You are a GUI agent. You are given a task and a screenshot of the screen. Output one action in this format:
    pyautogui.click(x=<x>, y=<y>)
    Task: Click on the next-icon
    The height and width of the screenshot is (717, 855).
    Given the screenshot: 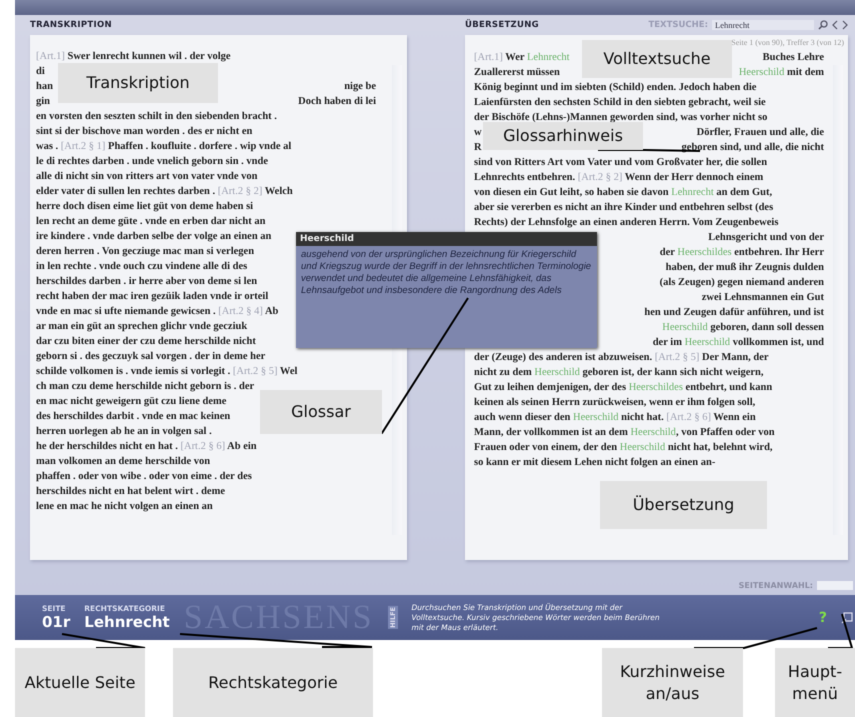 What is the action you would take?
    pyautogui.click(x=845, y=25)
    